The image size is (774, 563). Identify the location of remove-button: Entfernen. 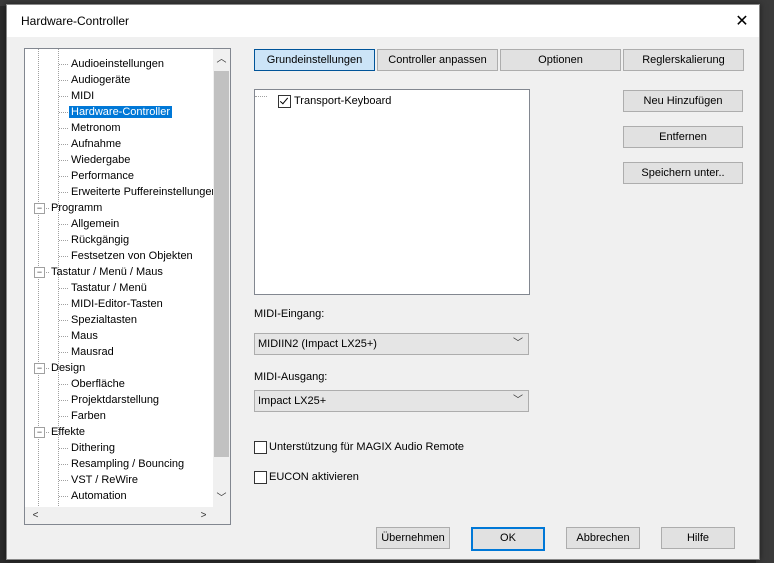
(683, 137).